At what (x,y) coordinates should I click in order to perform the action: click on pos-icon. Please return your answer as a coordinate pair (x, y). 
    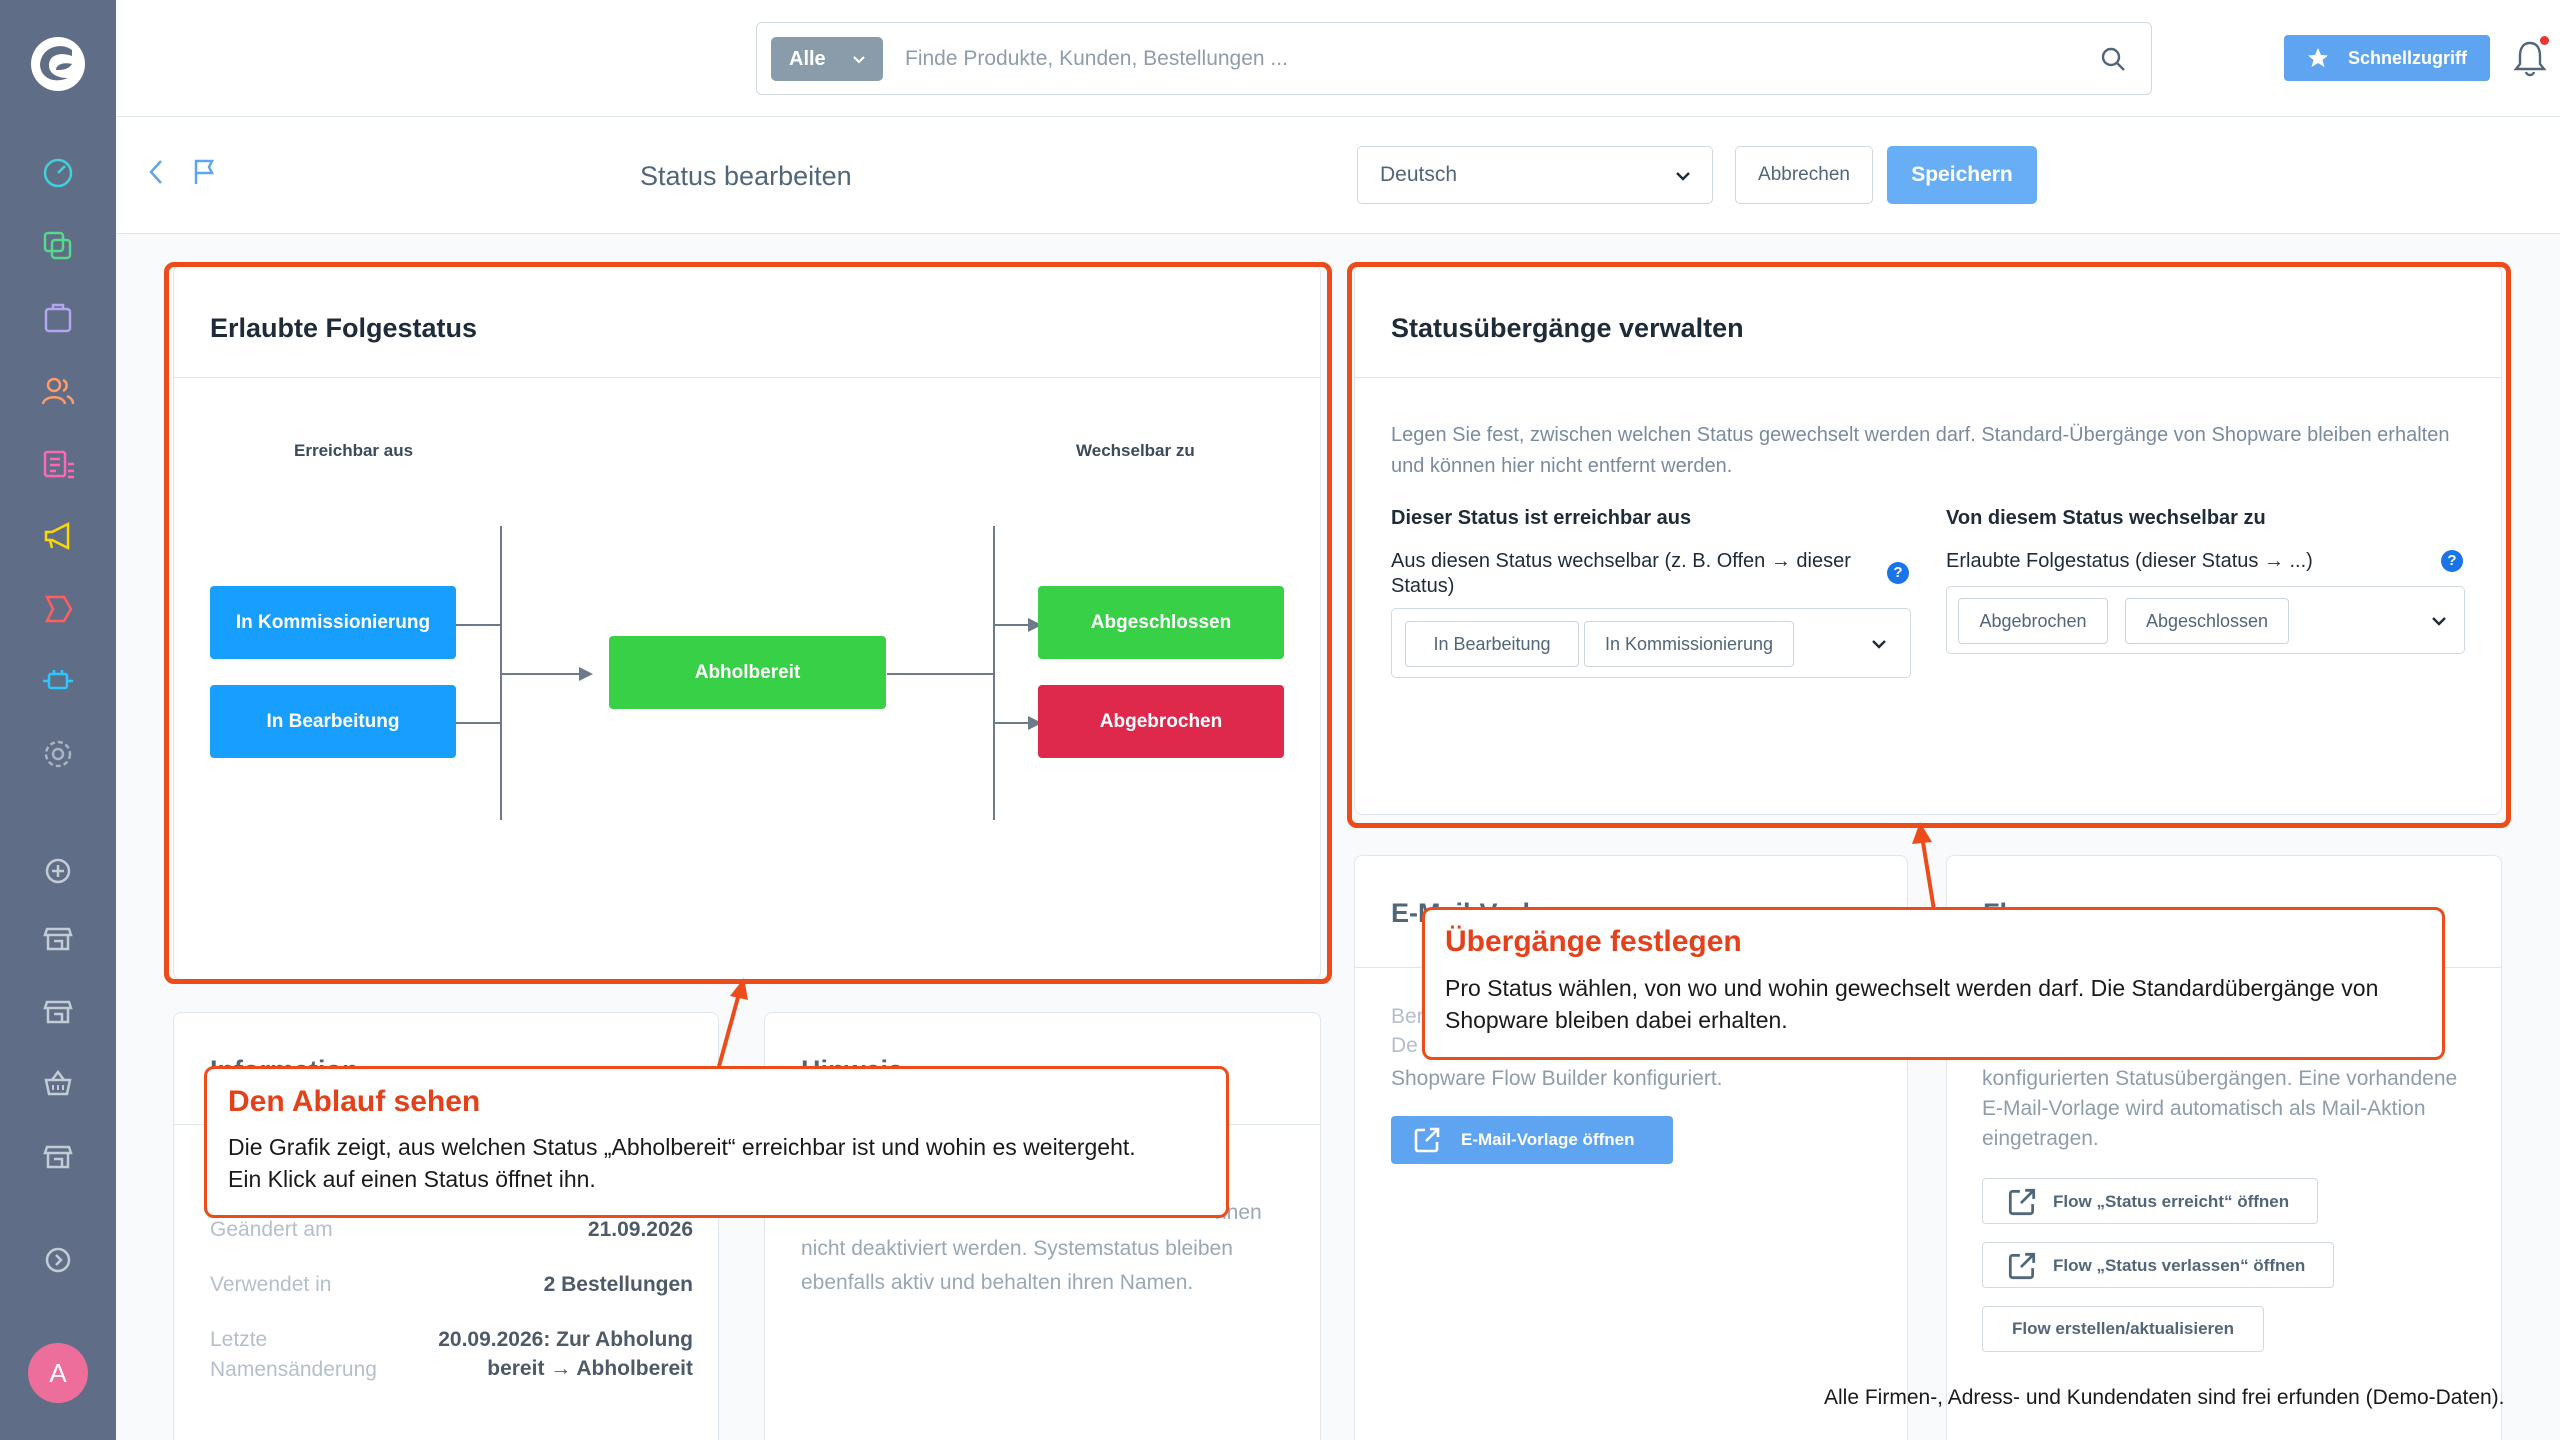
    Looking at the image, I should click on (58, 1083).